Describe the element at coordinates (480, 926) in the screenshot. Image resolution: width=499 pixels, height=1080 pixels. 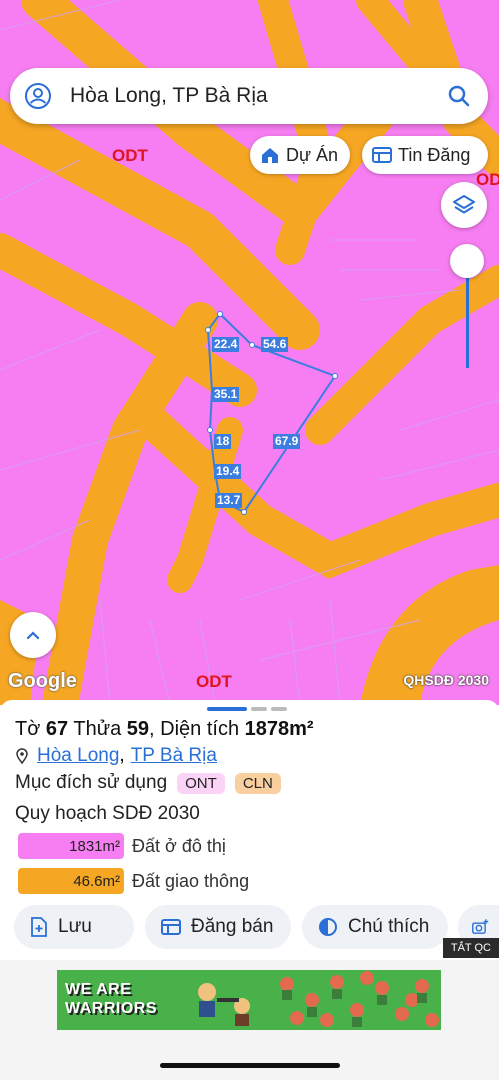
I see `add-photo-icon` at that location.